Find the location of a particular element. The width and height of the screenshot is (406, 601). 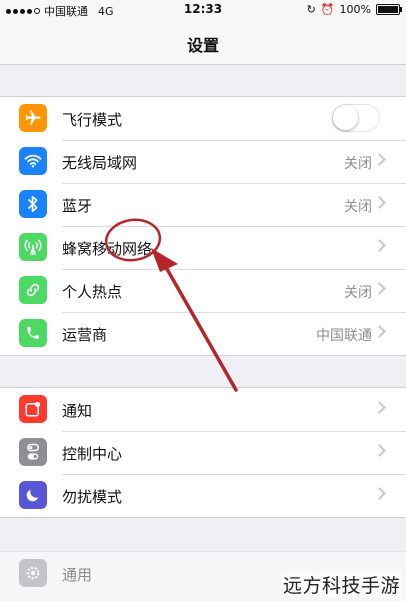

settings-row-wifi: 无线局域网 关闭 is located at coordinates (203, 161).